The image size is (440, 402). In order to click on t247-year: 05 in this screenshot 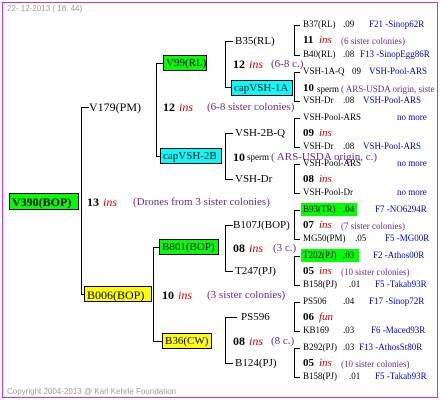, I will do `click(308, 271)`.